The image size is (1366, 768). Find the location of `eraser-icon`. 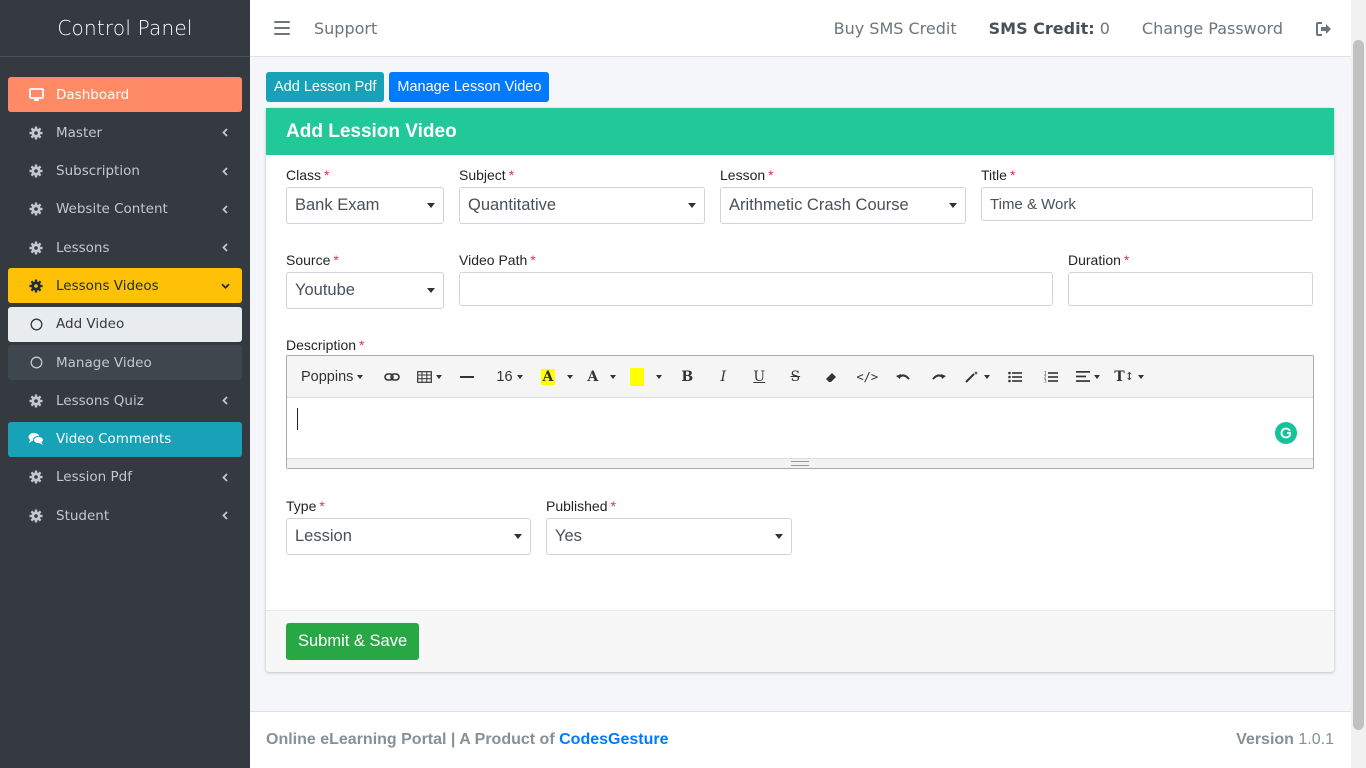

eraser-icon is located at coordinates (831, 377).